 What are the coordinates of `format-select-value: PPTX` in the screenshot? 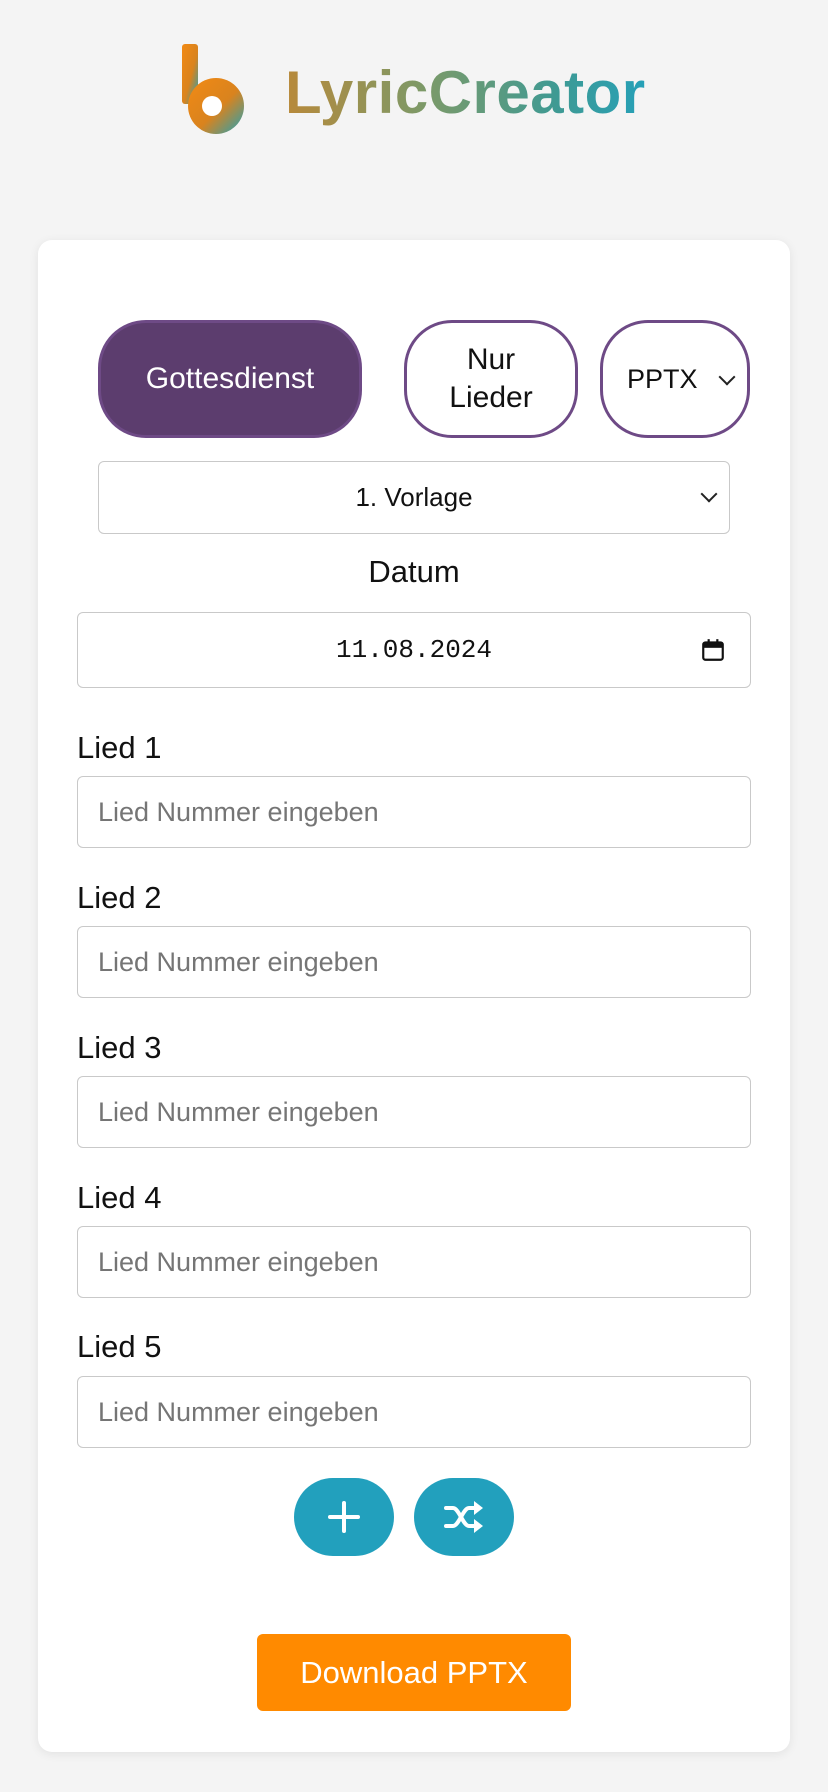 It's located at (662, 379).